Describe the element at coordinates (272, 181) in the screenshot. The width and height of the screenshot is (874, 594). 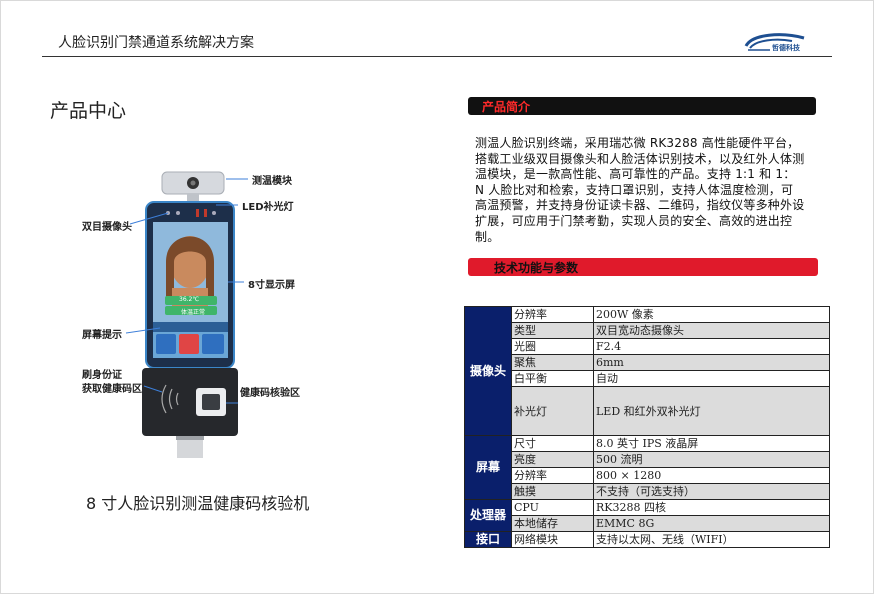
I see `callout-temp-module: 测温模块` at that location.